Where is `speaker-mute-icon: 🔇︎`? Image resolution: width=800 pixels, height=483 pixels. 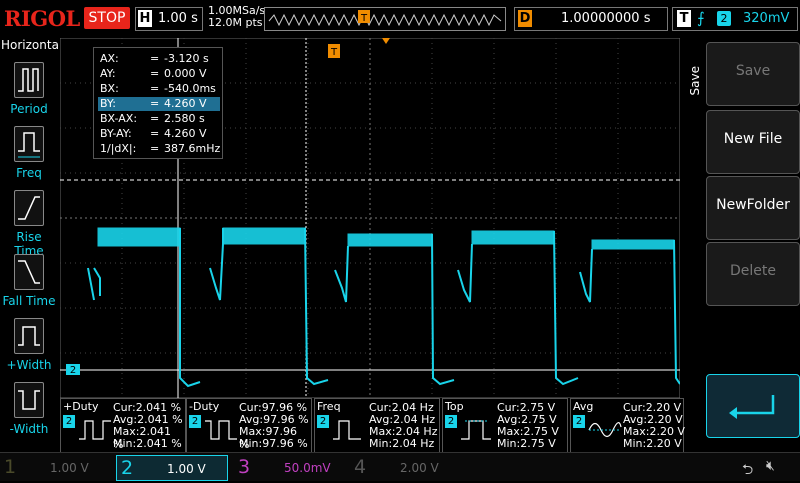
speaker-mute-icon: 🔇︎ is located at coordinates (770, 466).